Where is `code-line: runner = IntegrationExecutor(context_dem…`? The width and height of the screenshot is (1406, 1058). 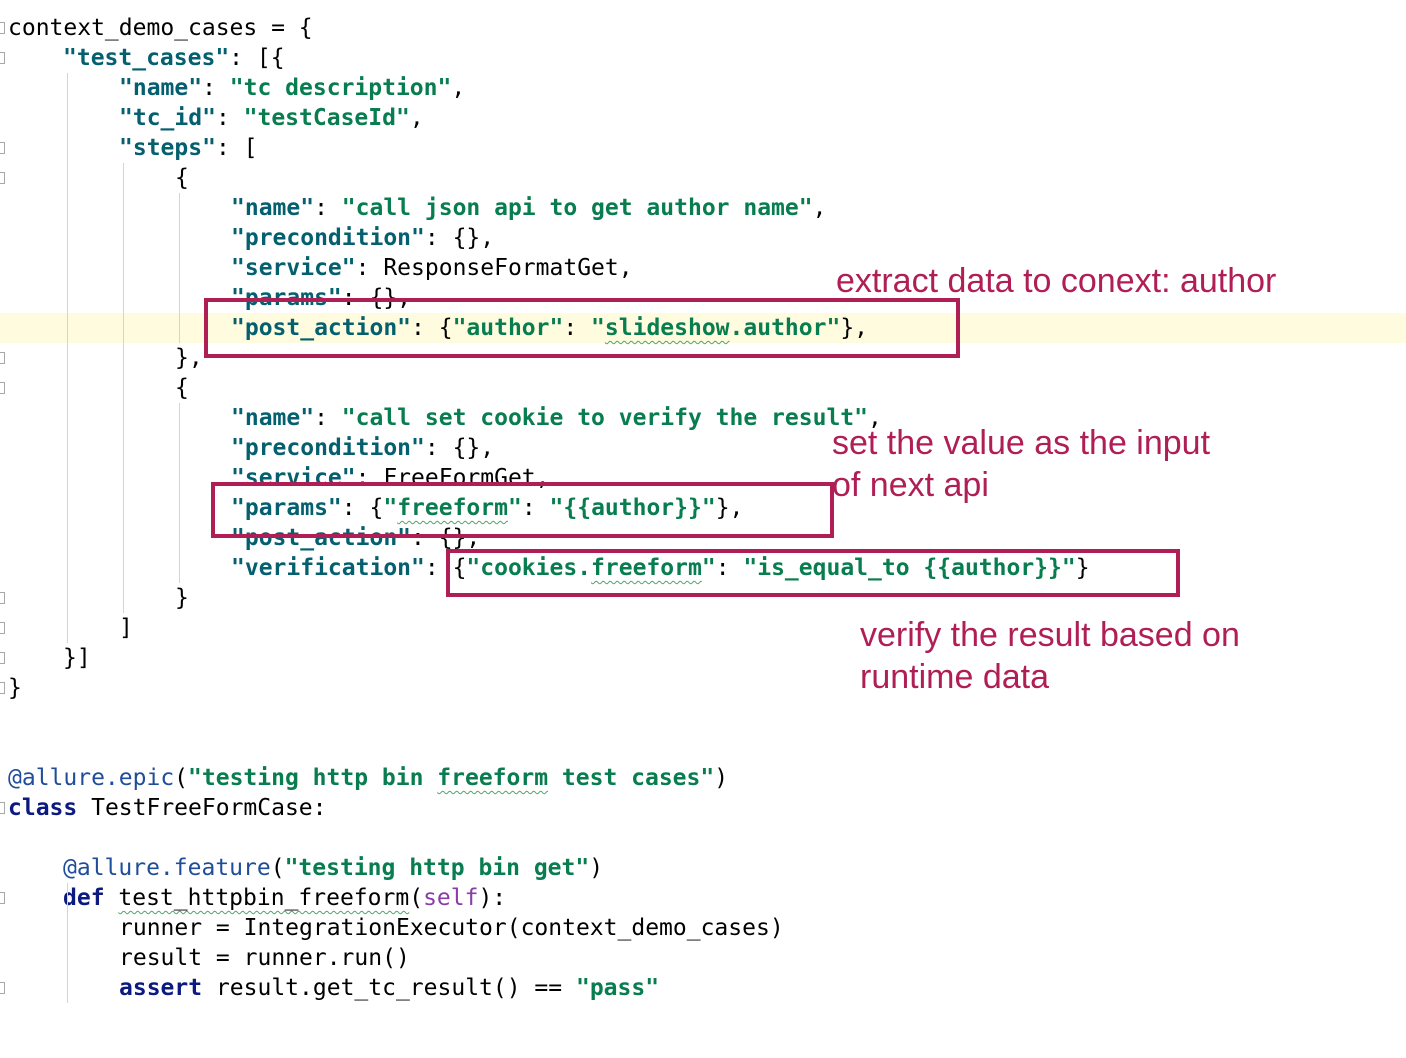
code-line: runner = IntegrationExecutor(context_dem… is located at coordinates (703, 928).